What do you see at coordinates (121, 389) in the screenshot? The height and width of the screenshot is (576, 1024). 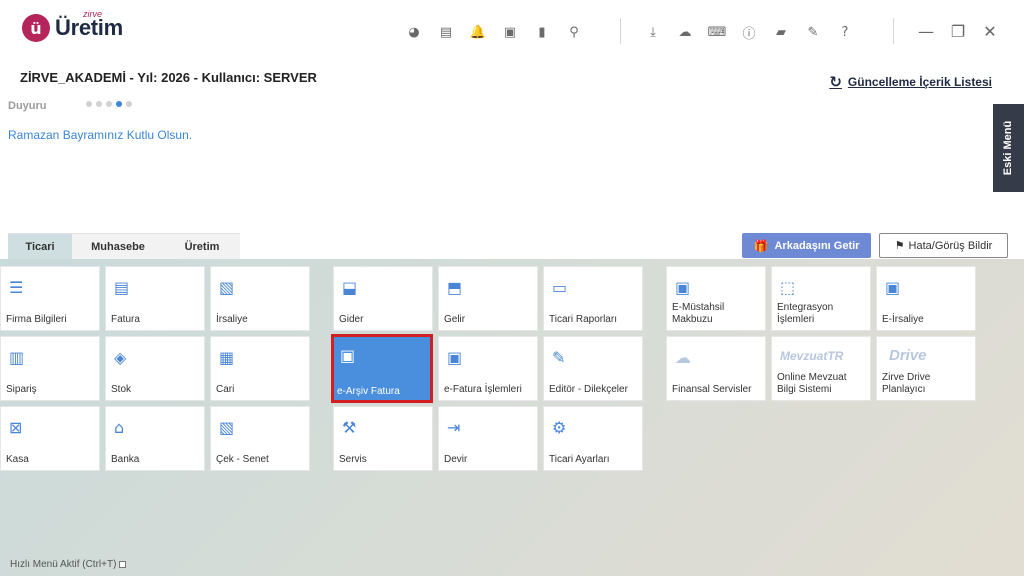 I see `tile-label: Stok` at bounding box center [121, 389].